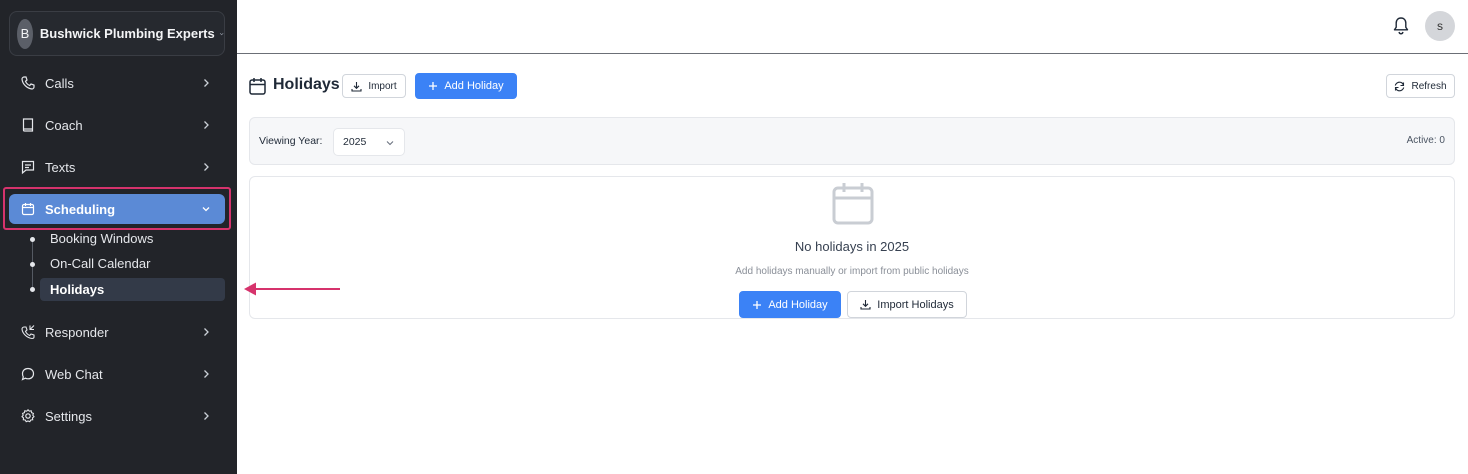 This screenshot has height=474, width=1468. I want to click on gear-icon, so click(28, 416).